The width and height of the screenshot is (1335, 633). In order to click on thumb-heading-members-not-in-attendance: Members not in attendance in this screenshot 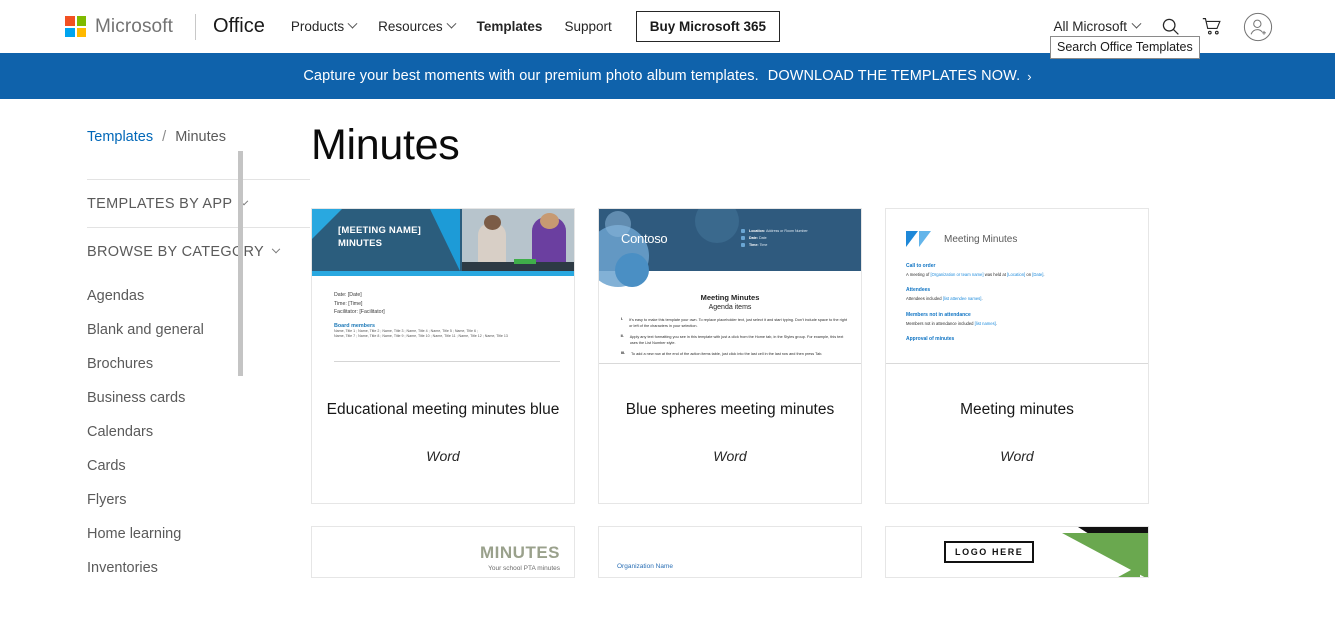, I will do `click(938, 314)`.